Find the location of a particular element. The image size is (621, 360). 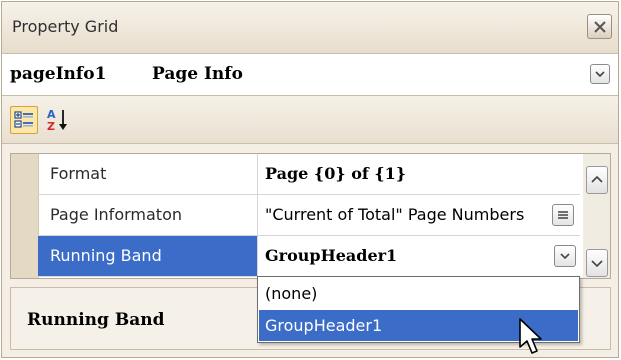

vertical-scrollbar is located at coordinates (596, 216).